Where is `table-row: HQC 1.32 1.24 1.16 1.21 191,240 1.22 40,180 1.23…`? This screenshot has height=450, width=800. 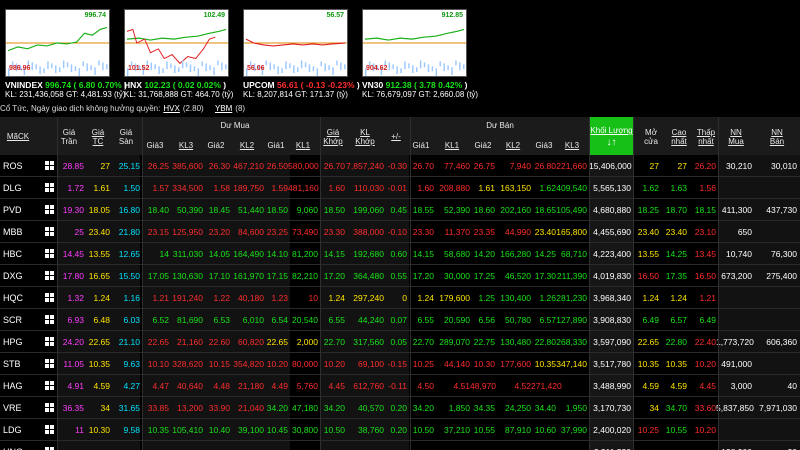
table-row: HQC 1.32 1.24 1.16 1.21 191,240 1.22 40,180 1.23… is located at coordinates (400, 298).